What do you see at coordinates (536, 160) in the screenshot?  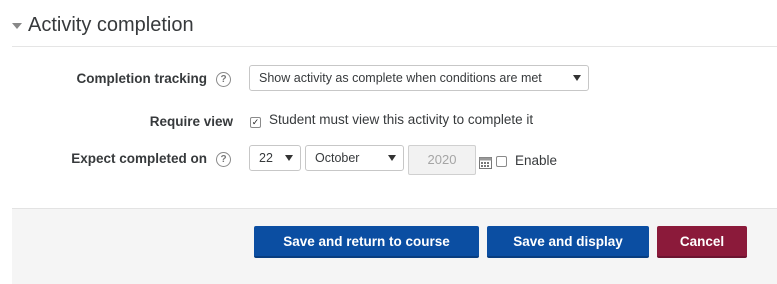 I see `enable-label: Enable` at bounding box center [536, 160].